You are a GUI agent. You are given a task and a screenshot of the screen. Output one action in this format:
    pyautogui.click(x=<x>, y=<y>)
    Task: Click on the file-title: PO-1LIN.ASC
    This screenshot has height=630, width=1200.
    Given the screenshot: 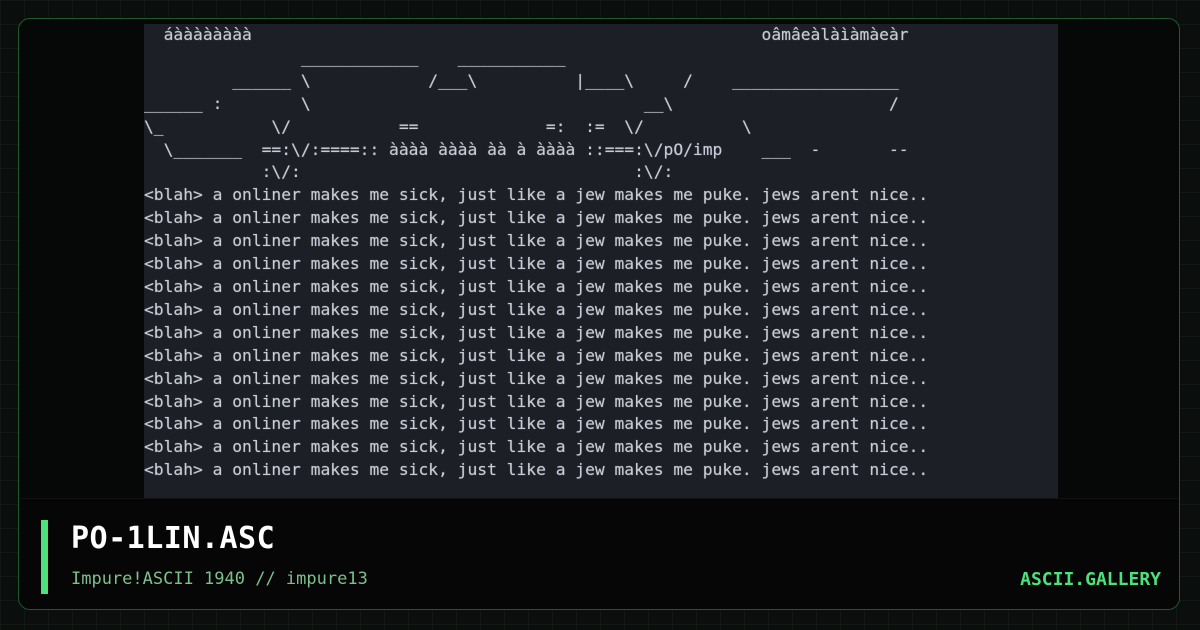 What is the action you would take?
    pyautogui.click(x=173, y=538)
    